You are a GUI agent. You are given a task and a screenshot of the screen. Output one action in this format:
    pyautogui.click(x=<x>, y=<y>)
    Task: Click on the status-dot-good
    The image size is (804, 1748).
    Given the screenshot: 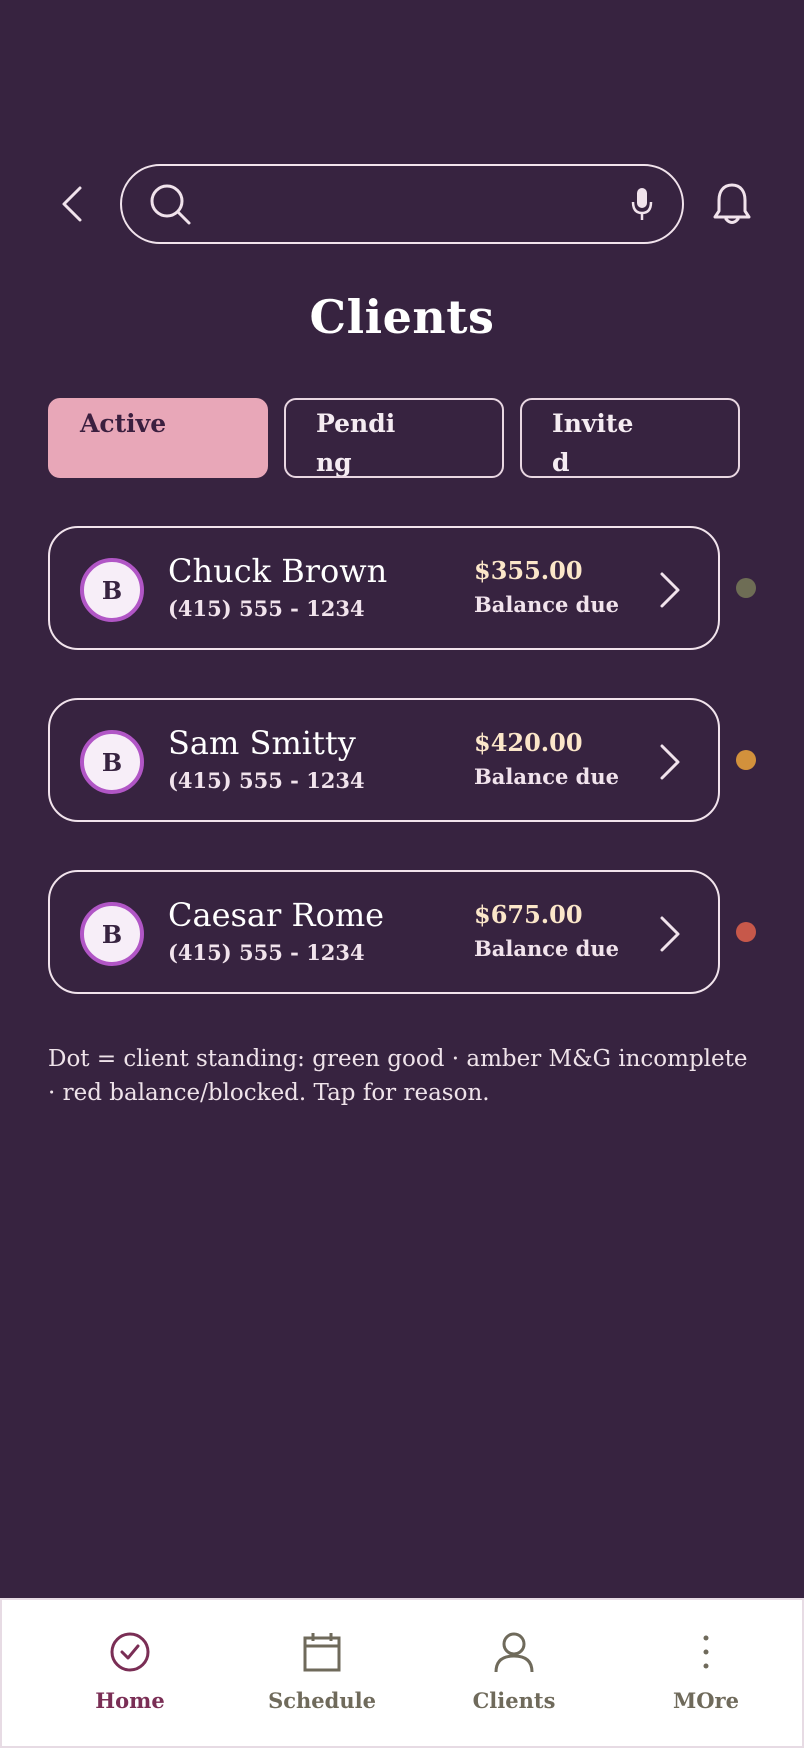 What is the action you would take?
    pyautogui.click(x=746, y=588)
    